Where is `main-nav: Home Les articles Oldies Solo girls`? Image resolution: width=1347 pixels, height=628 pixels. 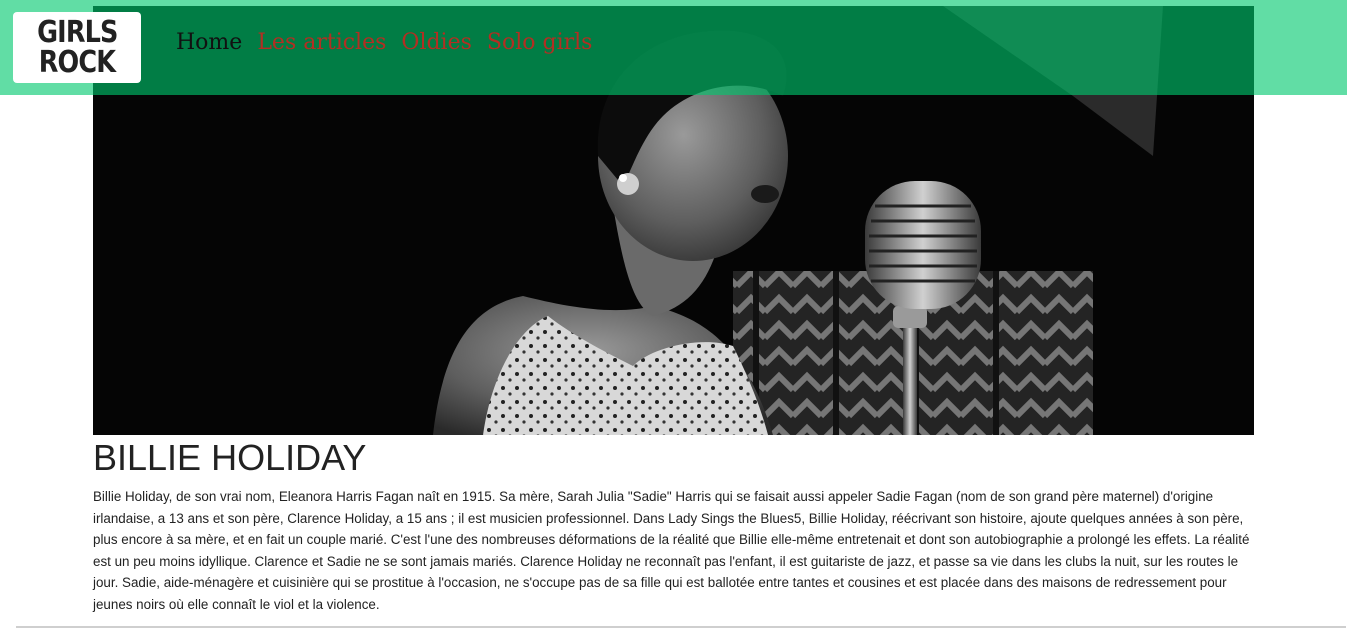 main-nav: Home Les articles Oldies Solo girls is located at coordinates (384, 42).